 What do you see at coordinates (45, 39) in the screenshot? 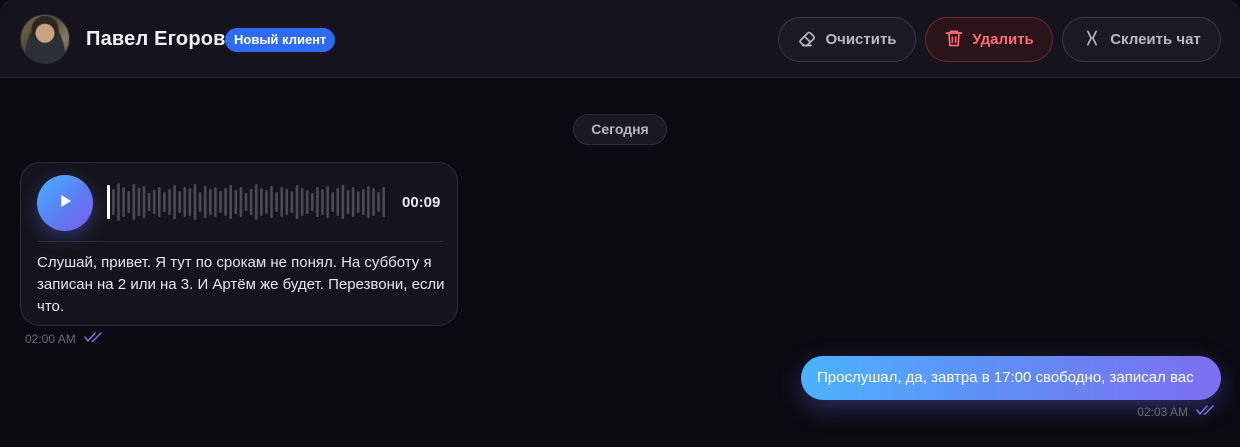
I see `avatar` at bounding box center [45, 39].